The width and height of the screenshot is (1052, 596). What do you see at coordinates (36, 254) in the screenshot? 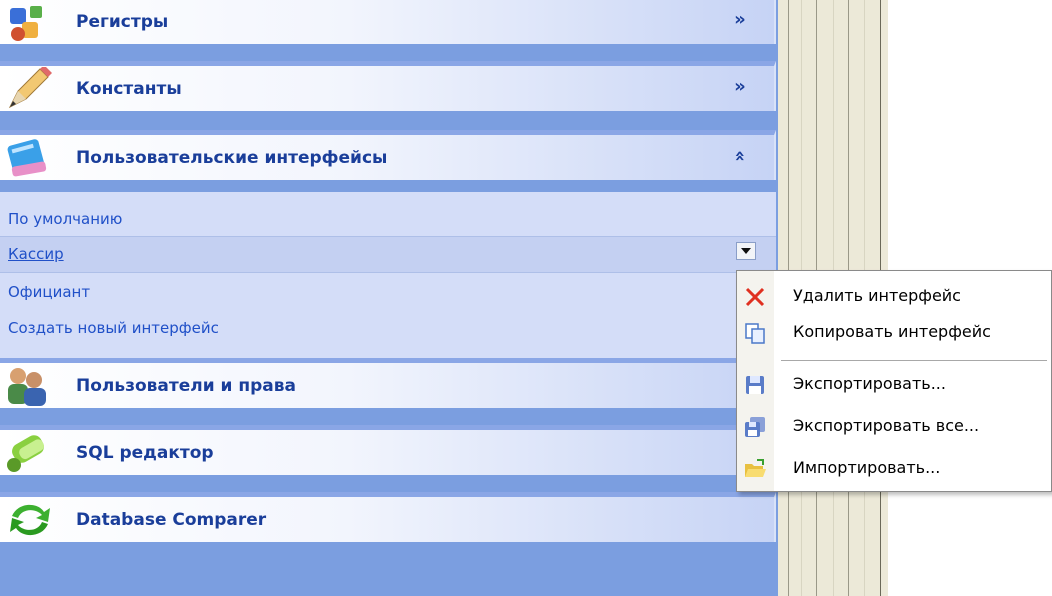
I see `list-item-cashier: Кассир` at bounding box center [36, 254].